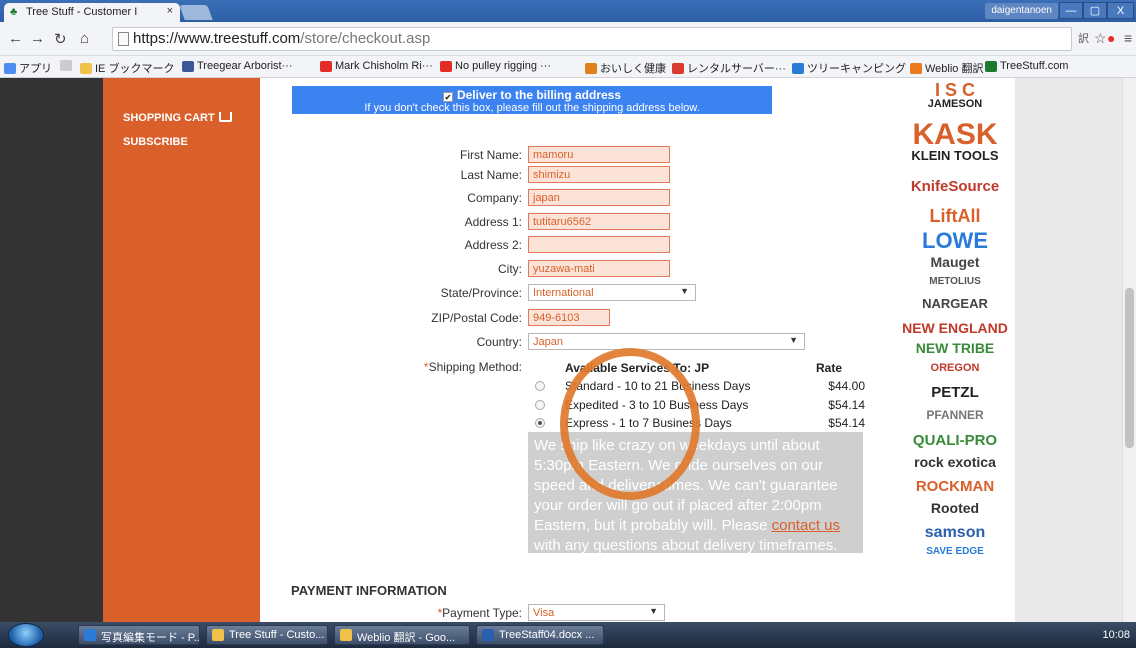 This screenshot has width=1136, height=648. What do you see at coordinates (540, 423) in the screenshot?
I see `express-radio` at bounding box center [540, 423].